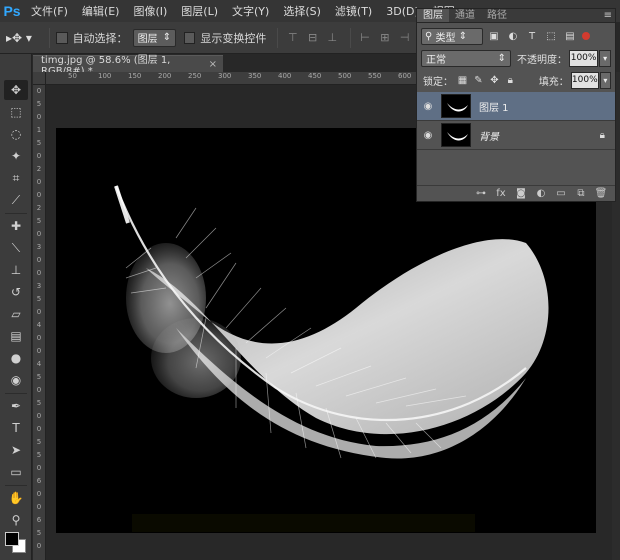 The height and width of the screenshot is (560, 620). Describe the element at coordinates (375, 76) in the screenshot. I see `ruler-tick-label: 550` at that location.